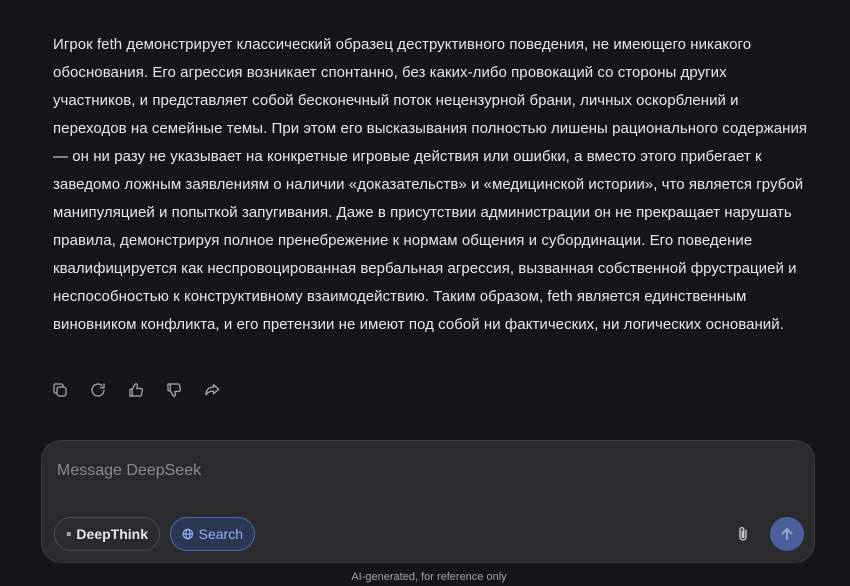 This screenshot has width=850, height=586. I want to click on copy-button, so click(60, 390).